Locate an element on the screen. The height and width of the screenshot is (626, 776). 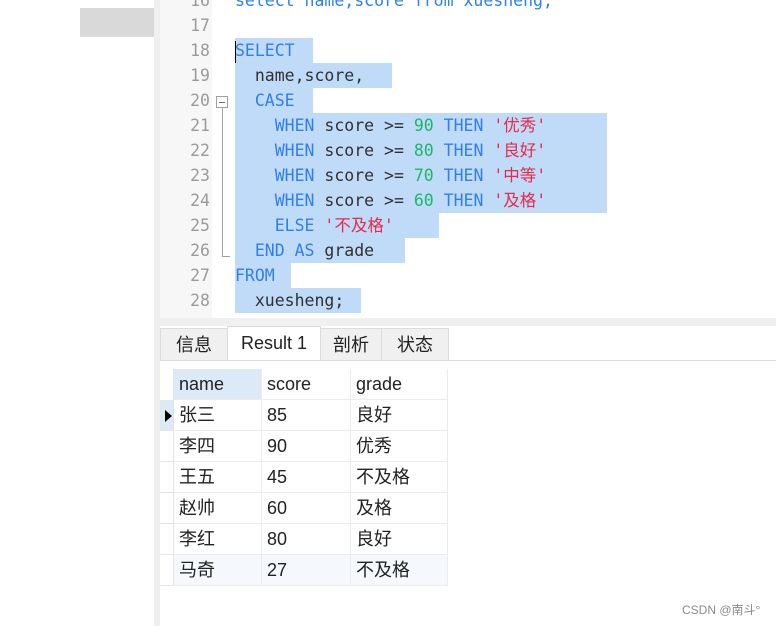
code-token: '良好' is located at coordinates (520, 150).